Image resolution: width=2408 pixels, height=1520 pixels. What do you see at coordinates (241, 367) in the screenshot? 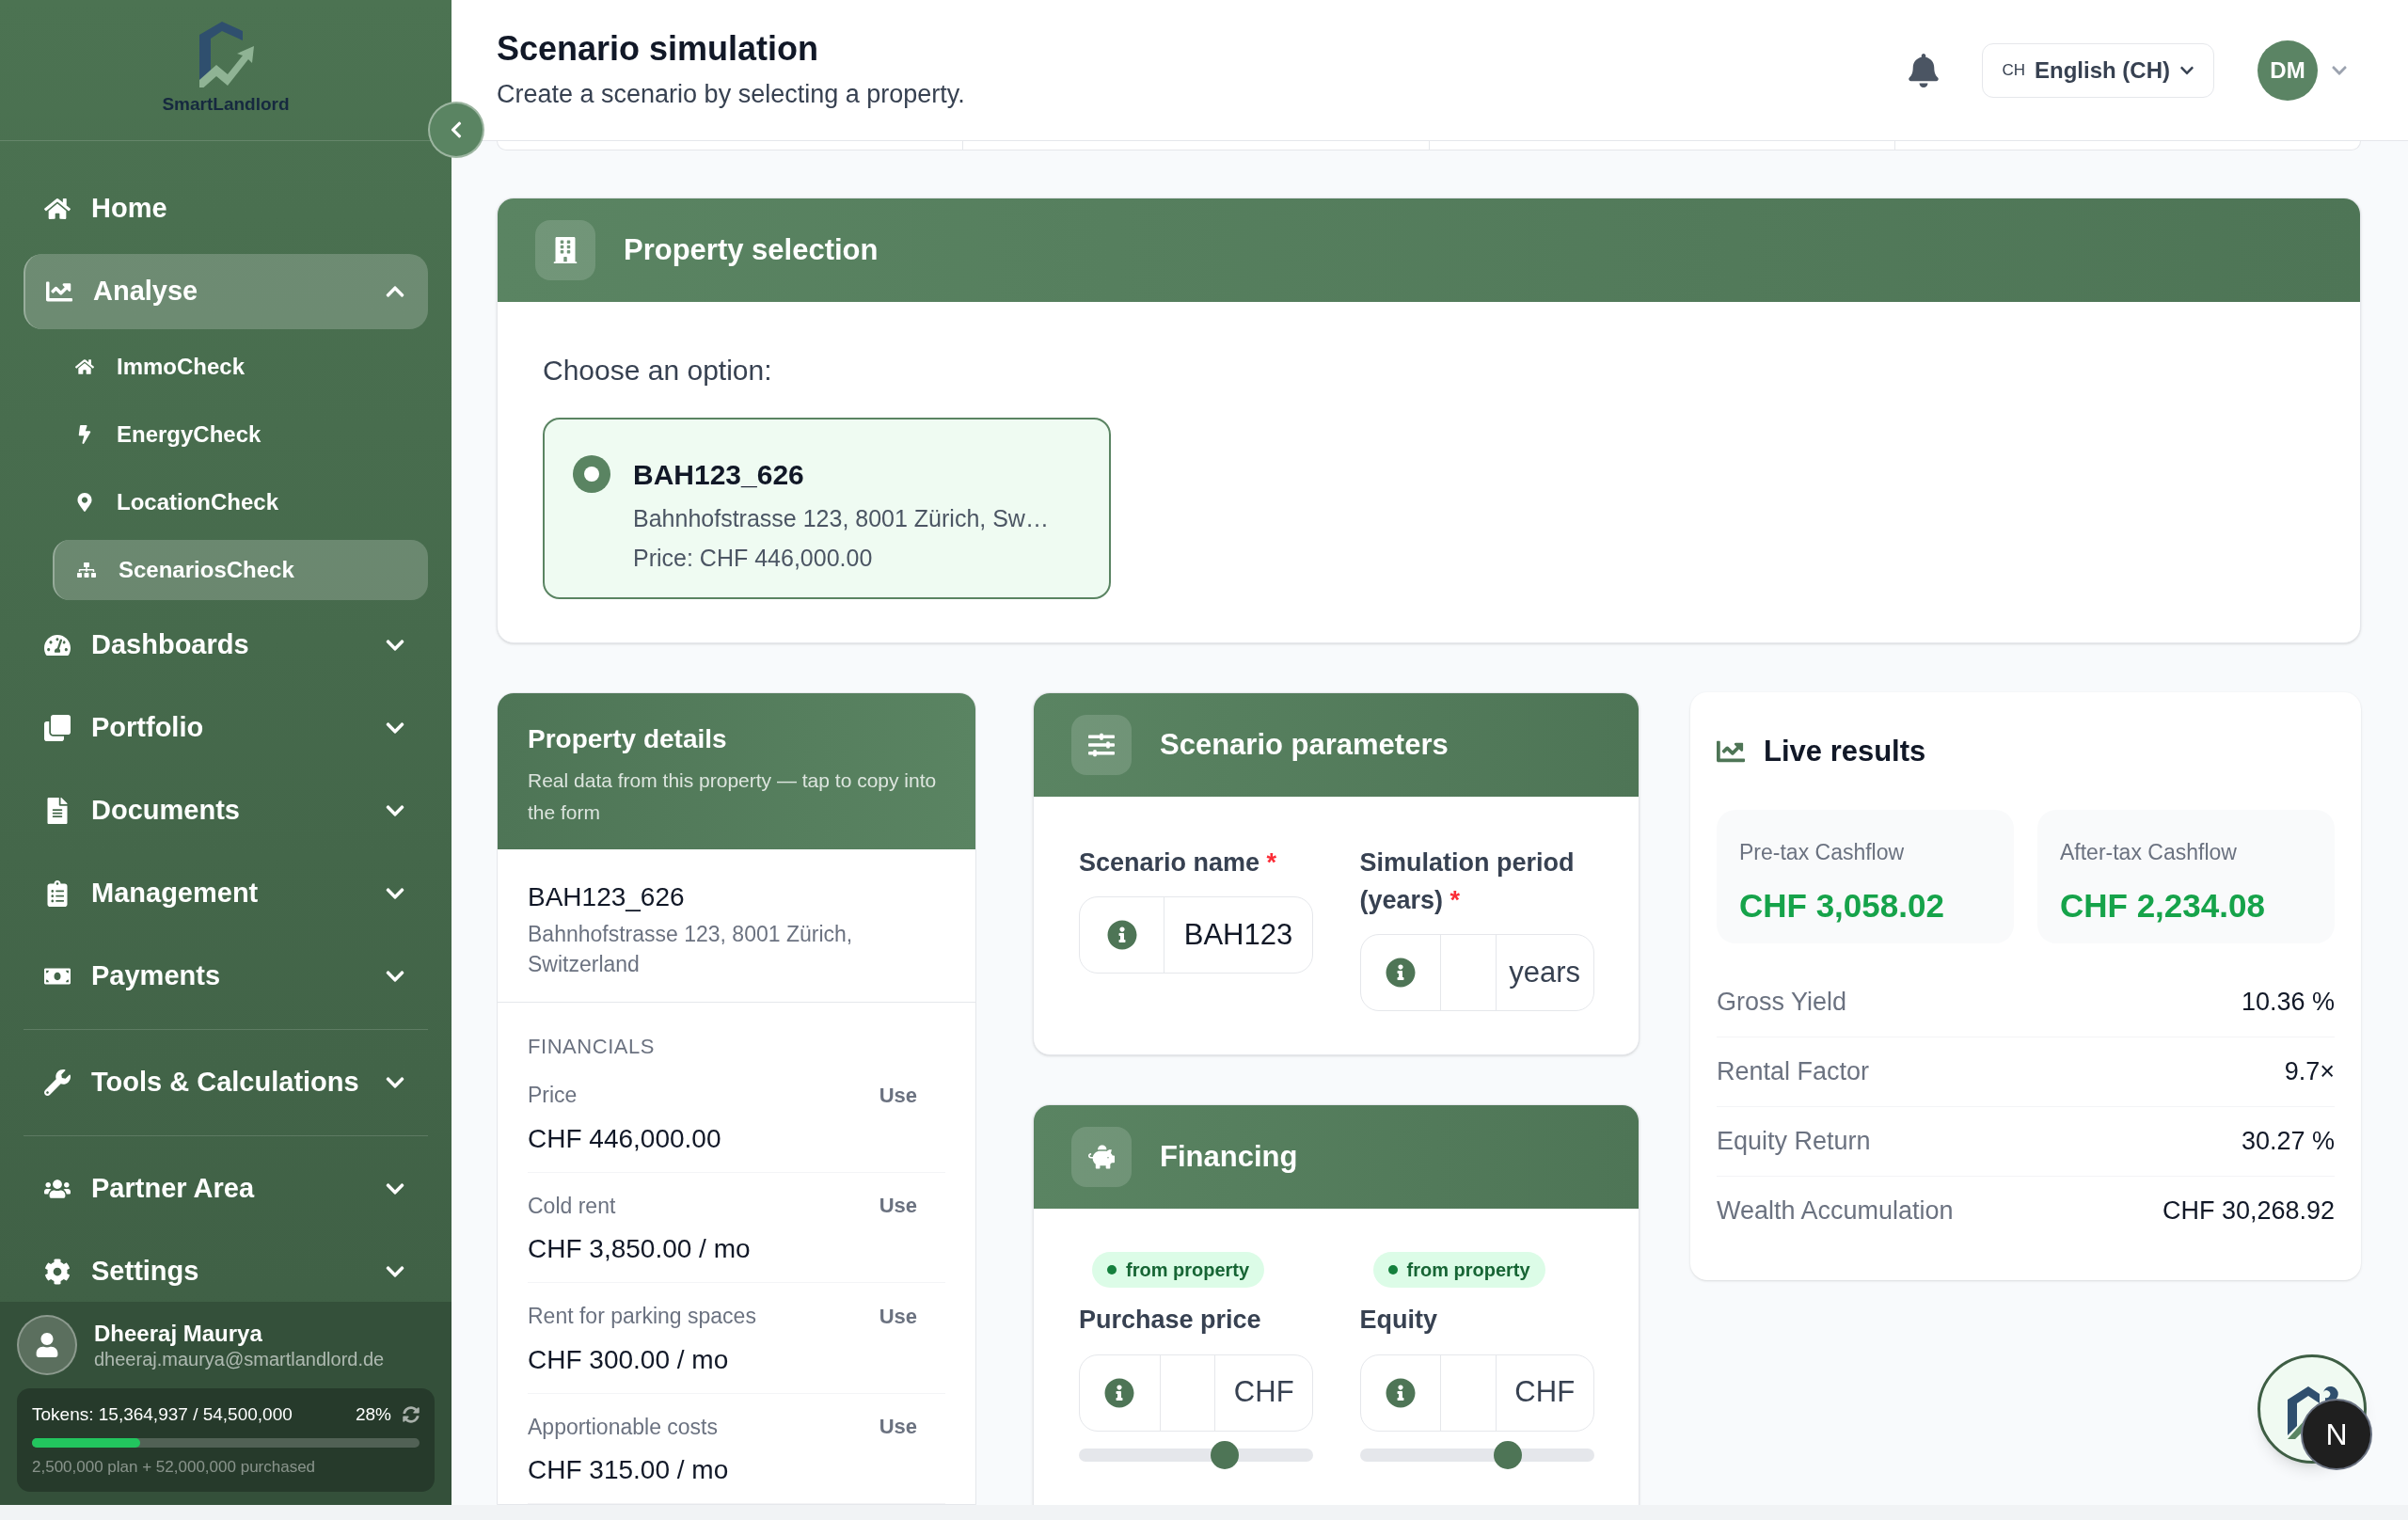
I see `nav-subitem: ImmoCheck` at bounding box center [241, 367].